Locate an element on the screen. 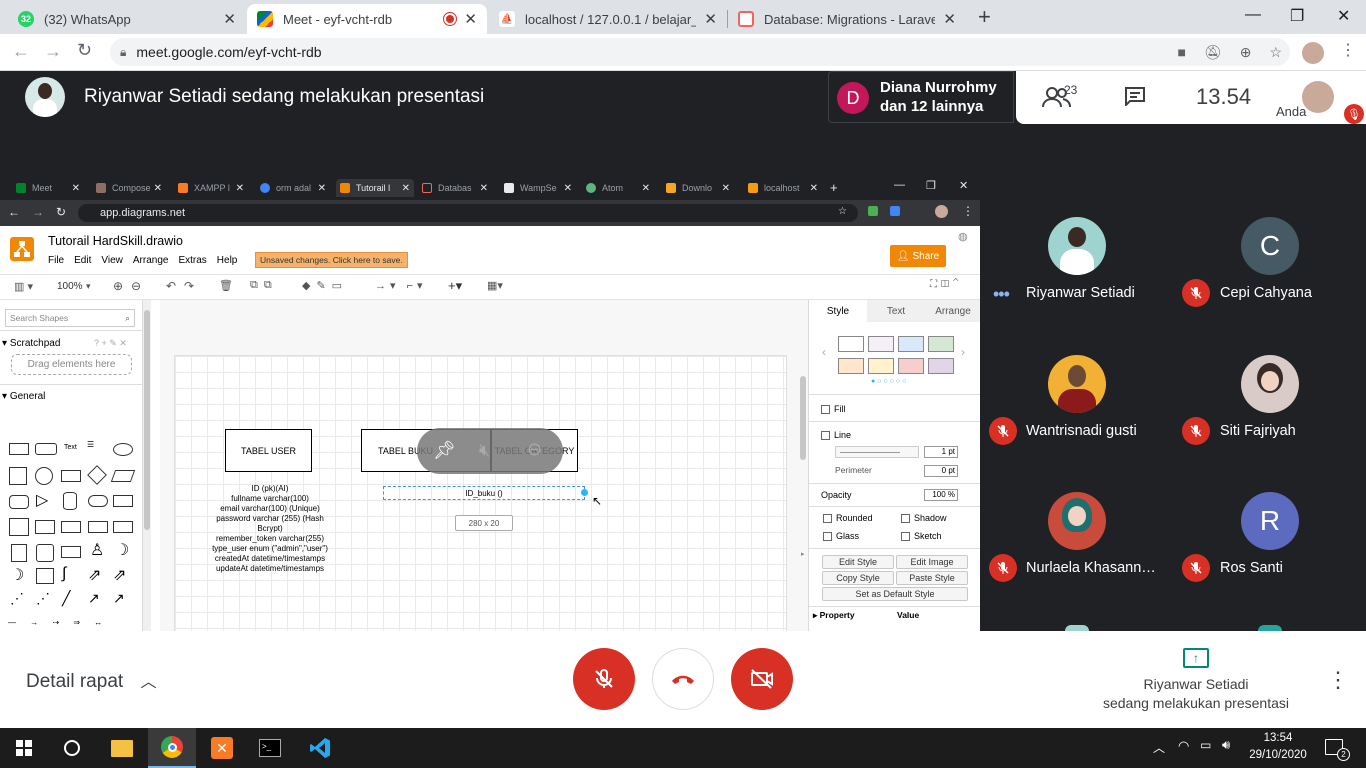  speaking-indicator-icon: ••• is located at coordinates (1001, 294).